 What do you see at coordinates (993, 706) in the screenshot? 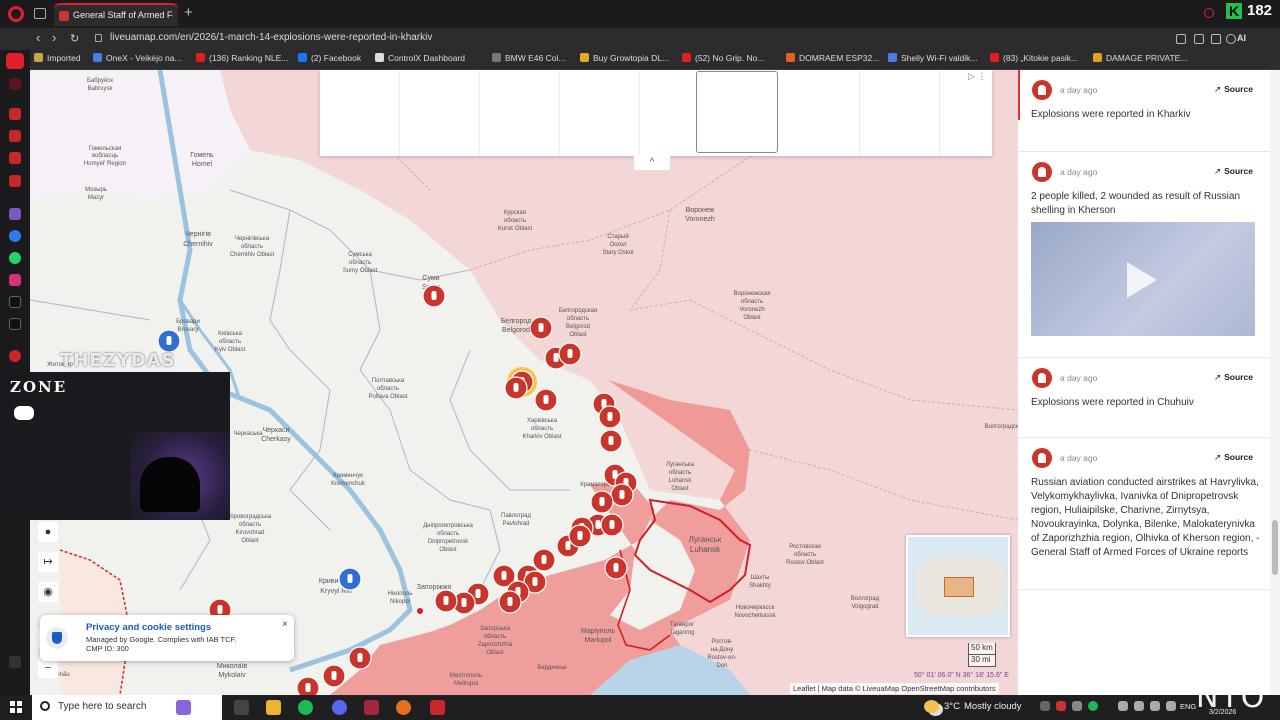
I see `weather-description: Mostly cloudy` at bounding box center [993, 706].